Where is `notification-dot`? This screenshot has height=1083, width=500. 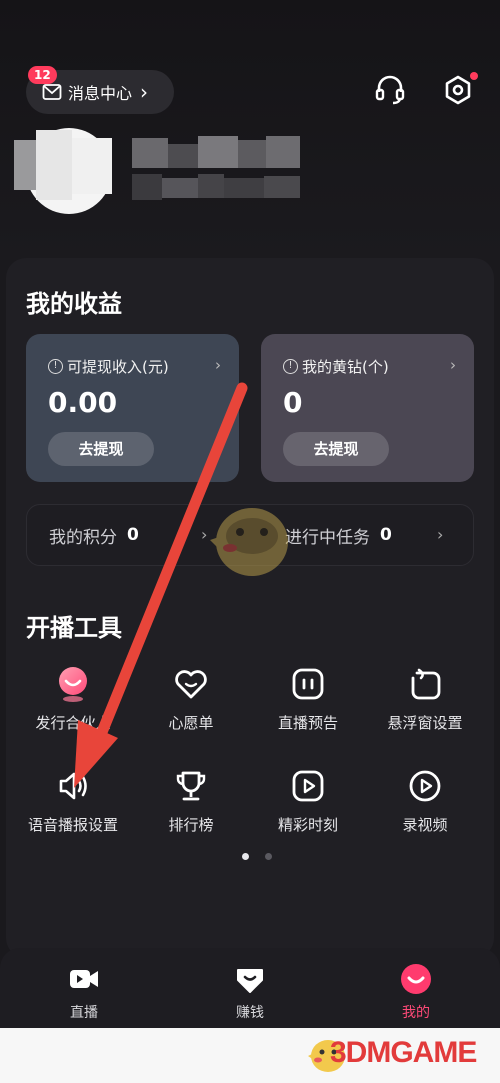 notification-dot is located at coordinates (474, 76).